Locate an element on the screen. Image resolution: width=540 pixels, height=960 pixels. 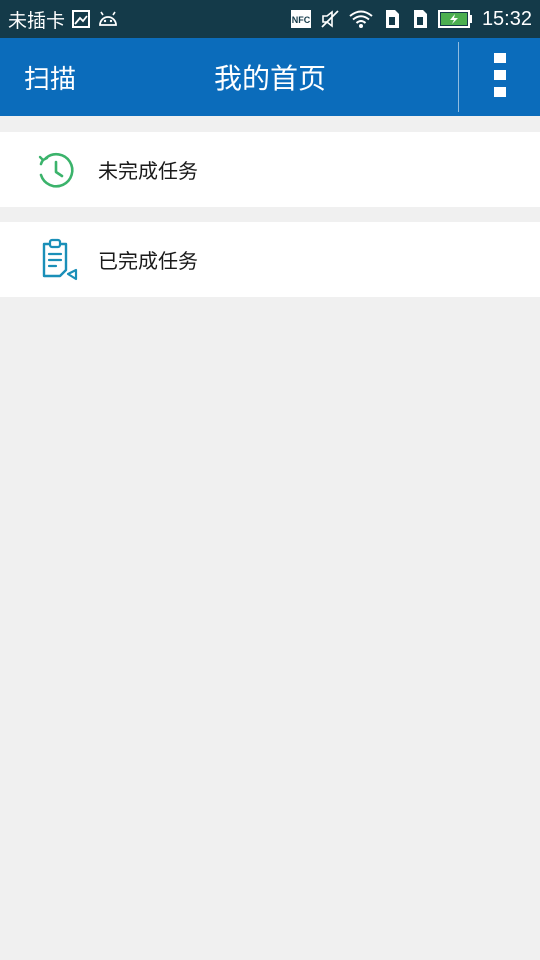
image-icon is located at coordinates (81, 19).